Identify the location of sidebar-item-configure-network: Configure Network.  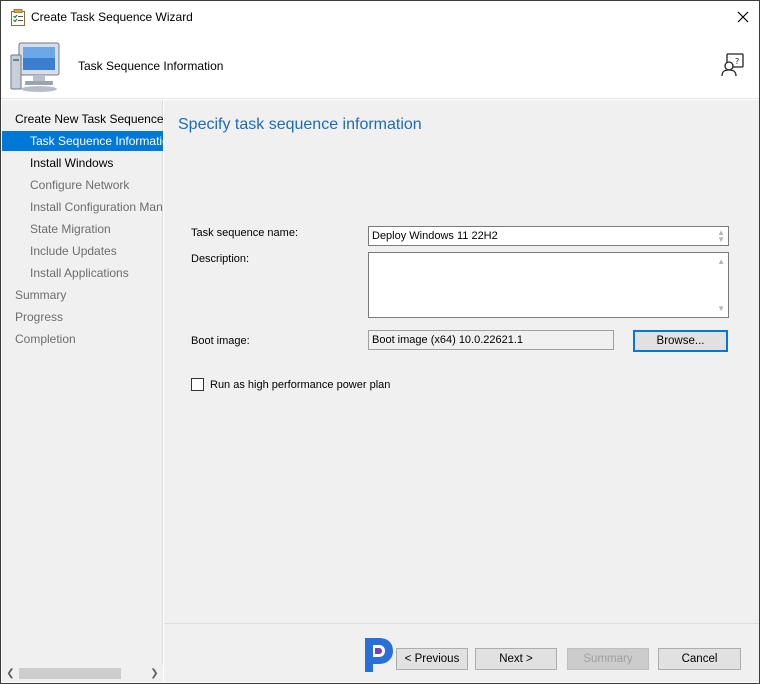
(82, 185).